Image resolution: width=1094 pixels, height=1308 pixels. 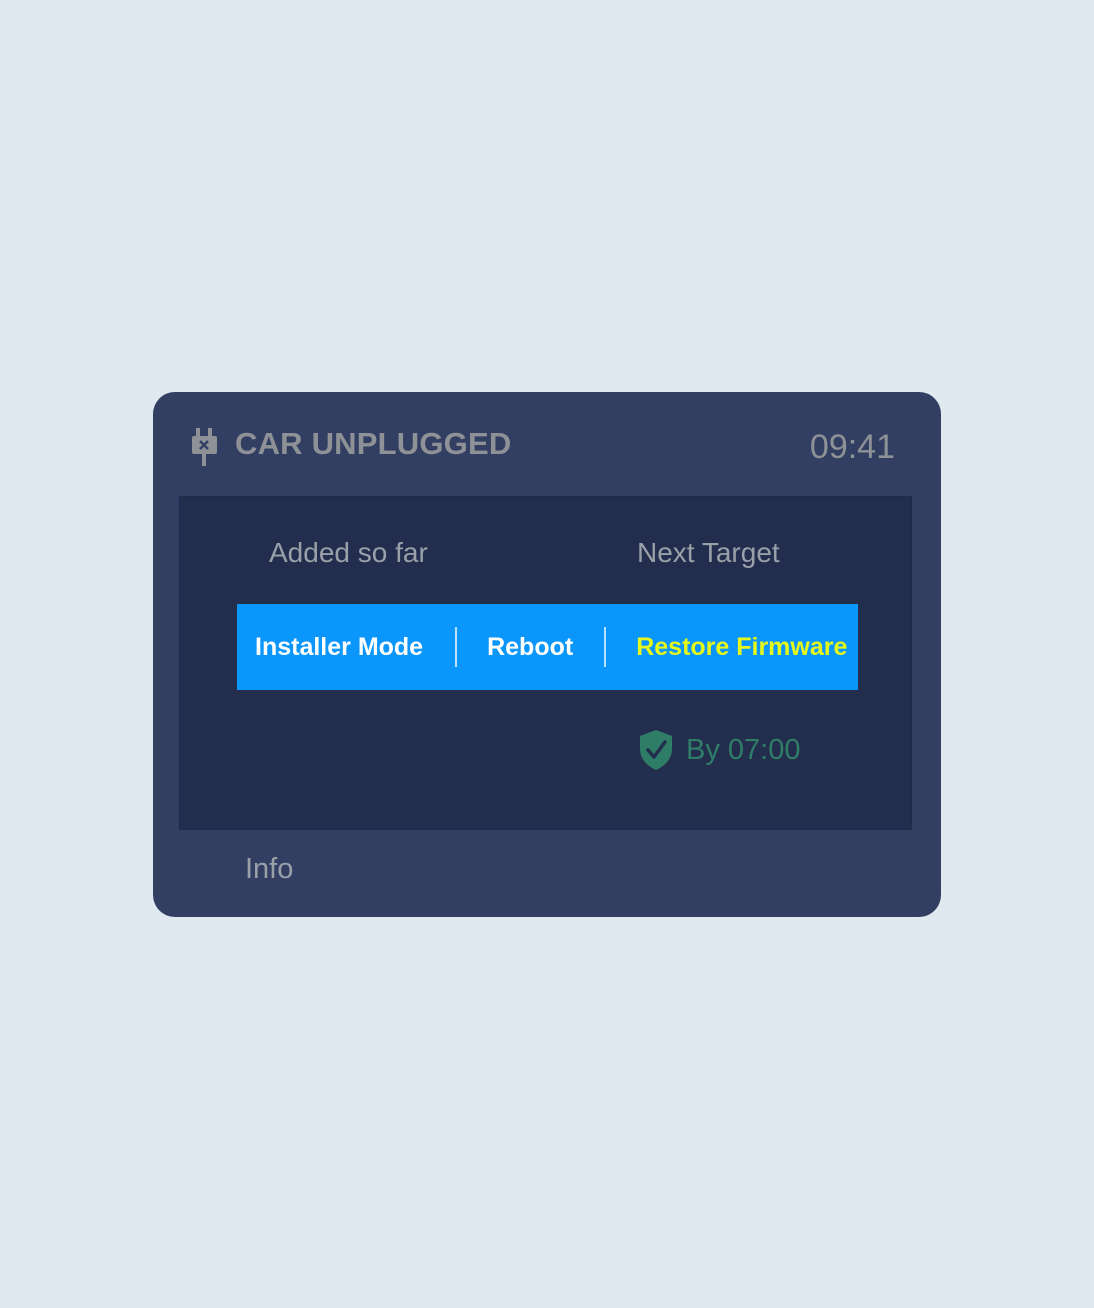 I want to click on status-title: CAR UNPLUGGED, so click(x=373, y=443).